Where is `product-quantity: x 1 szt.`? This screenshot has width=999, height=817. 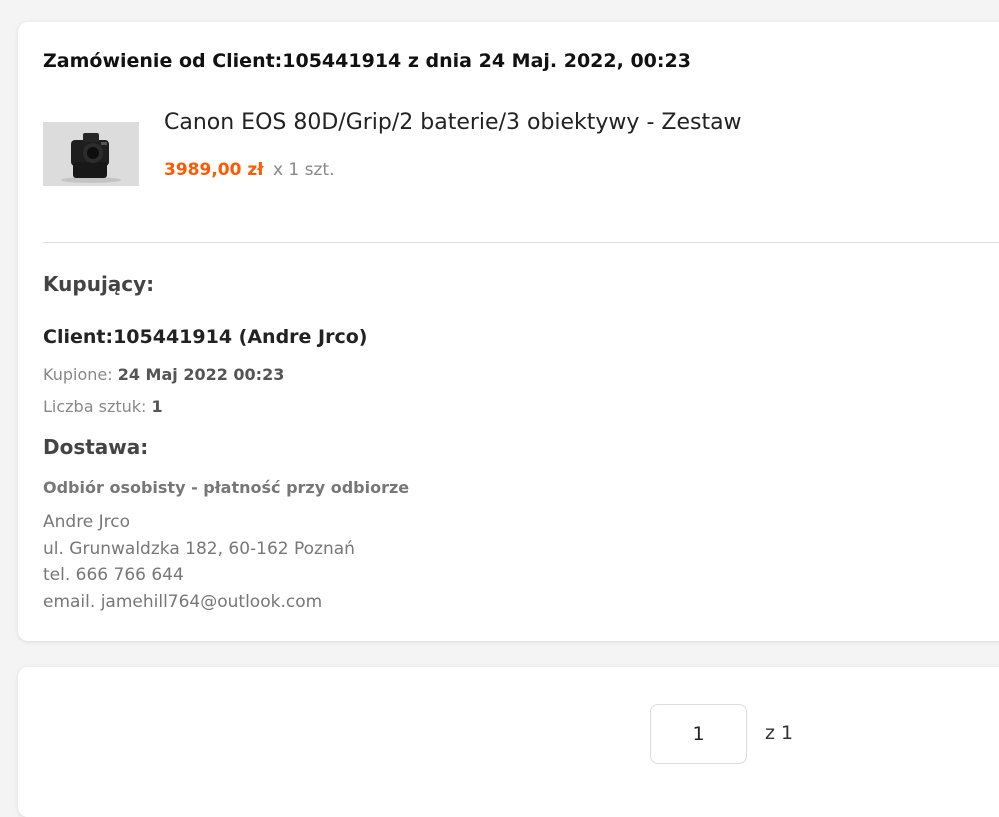 product-quantity: x 1 szt. is located at coordinates (303, 170).